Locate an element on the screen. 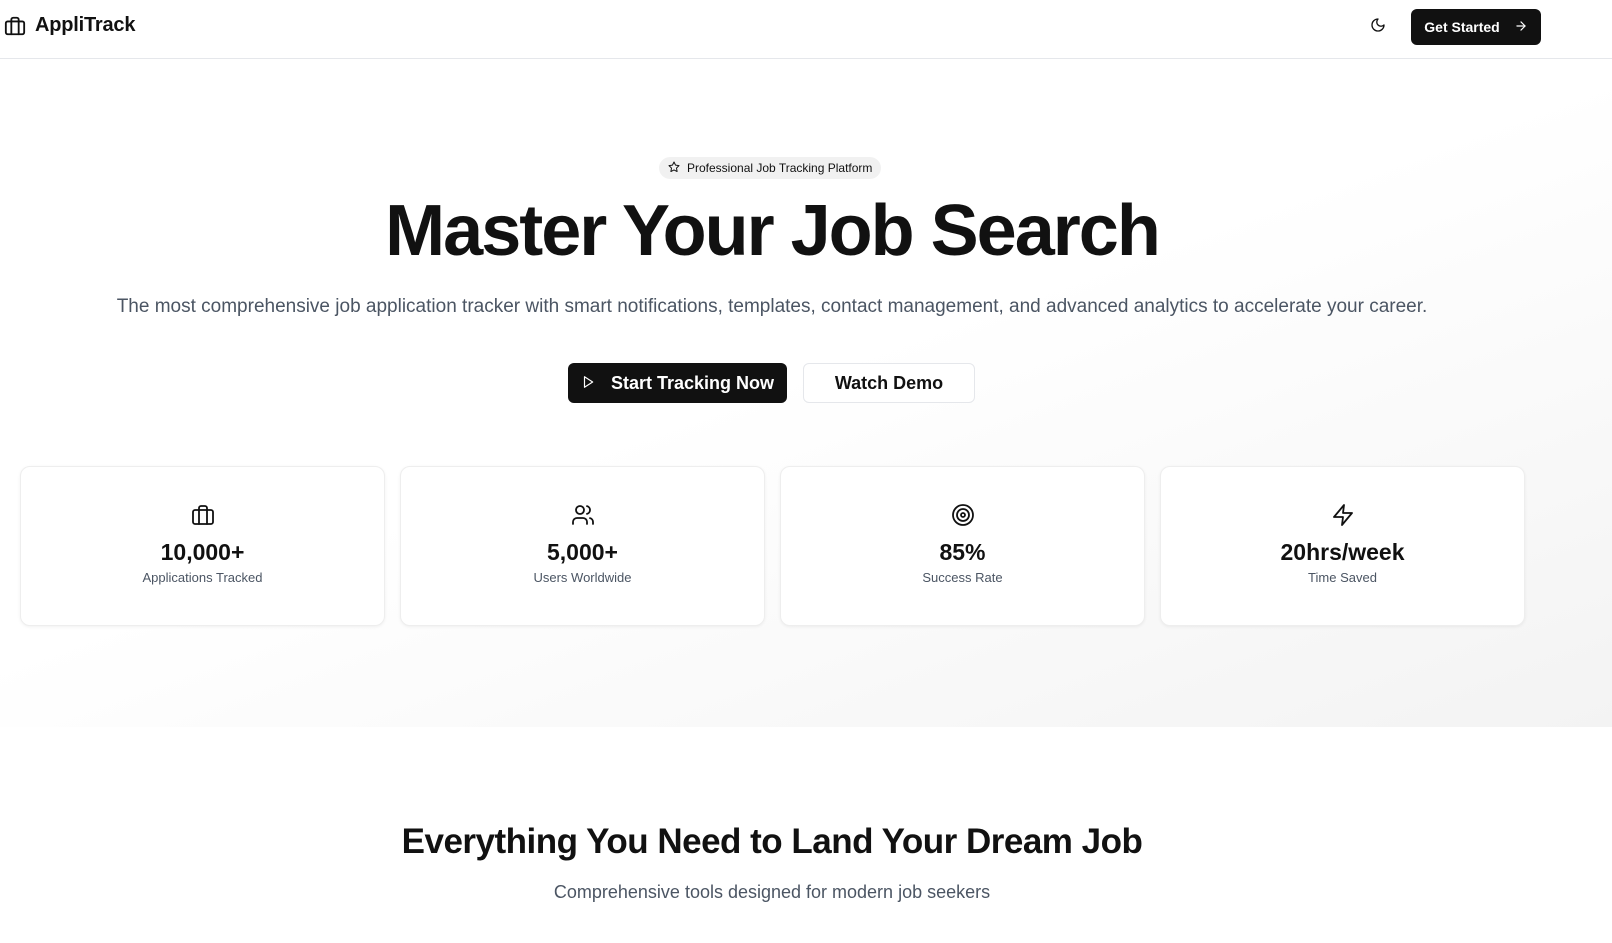 Image resolution: width=1612 pixels, height=943 pixels. theme-toggle-button is located at coordinates (1378, 27).